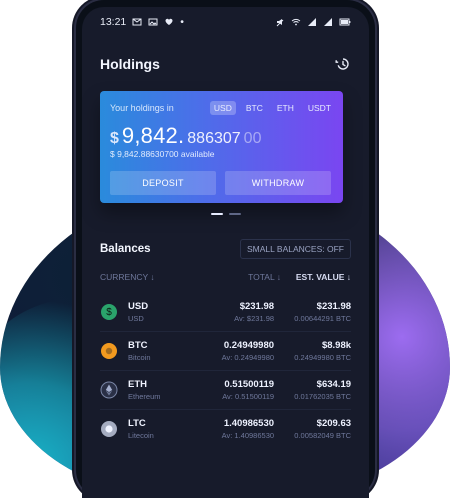 This screenshot has height=498, width=450. Describe the element at coordinates (216, 214) in the screenshot. I see `pager-dot-active` at that location.